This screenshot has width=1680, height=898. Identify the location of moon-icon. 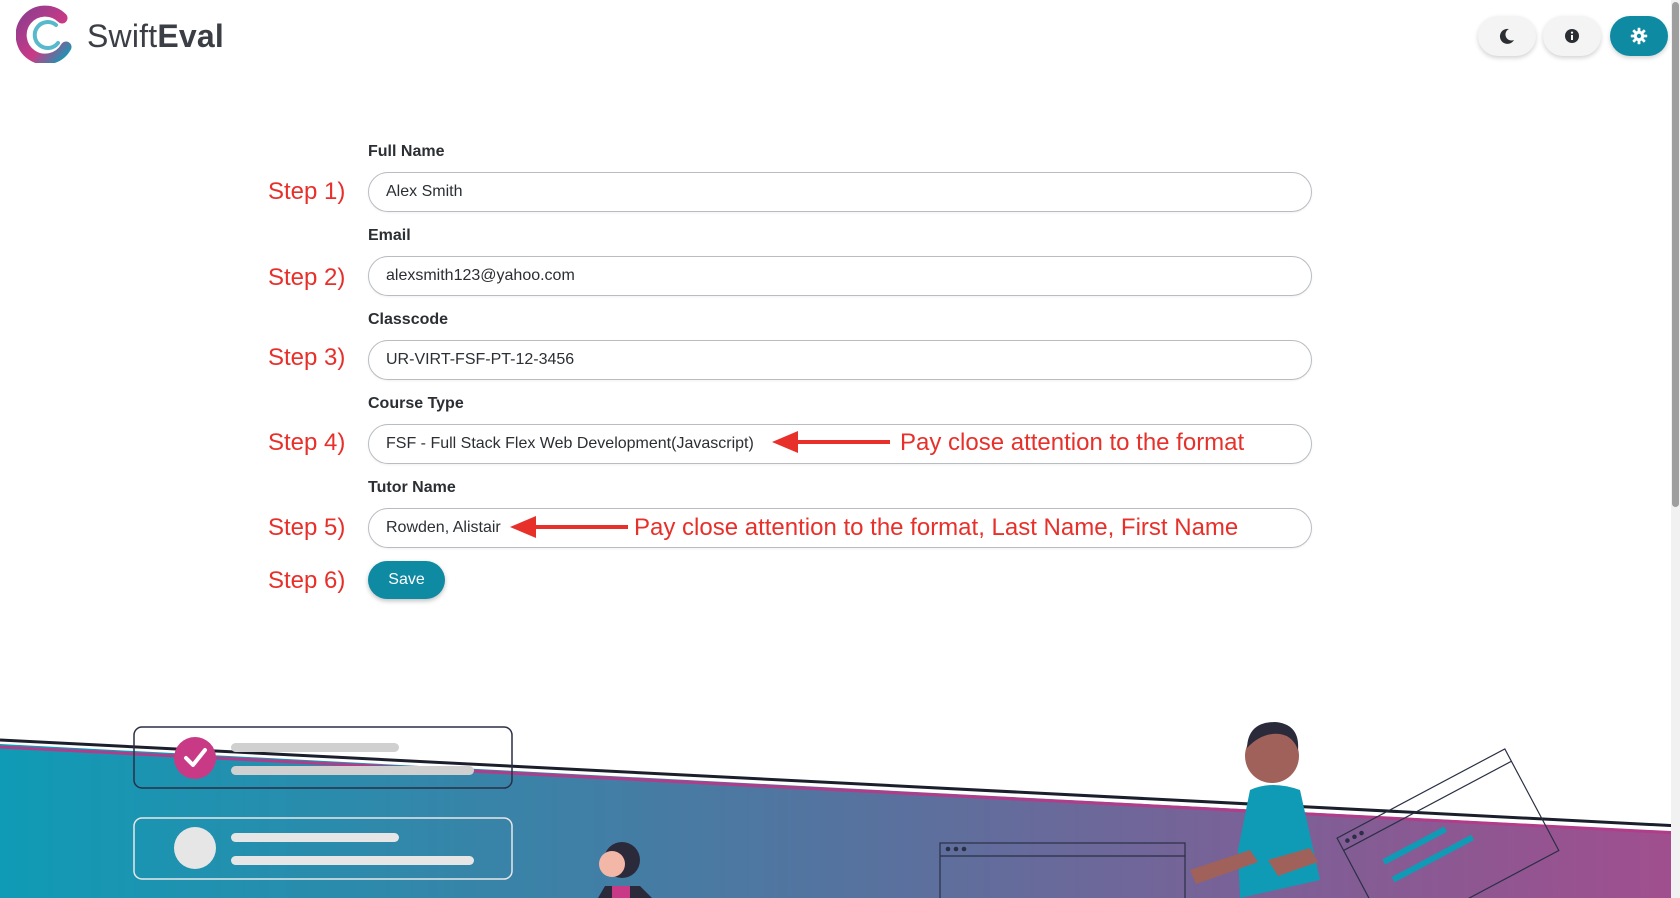
(1506, 36).